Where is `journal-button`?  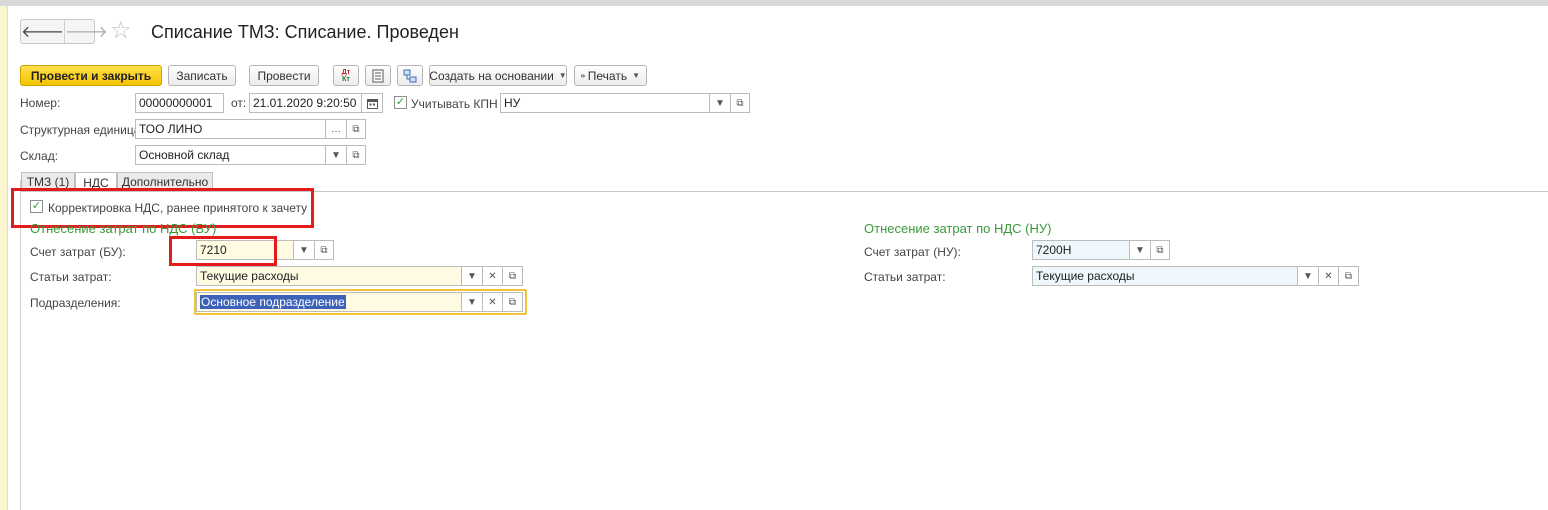
journal-button is located at coordinates (378, 75).